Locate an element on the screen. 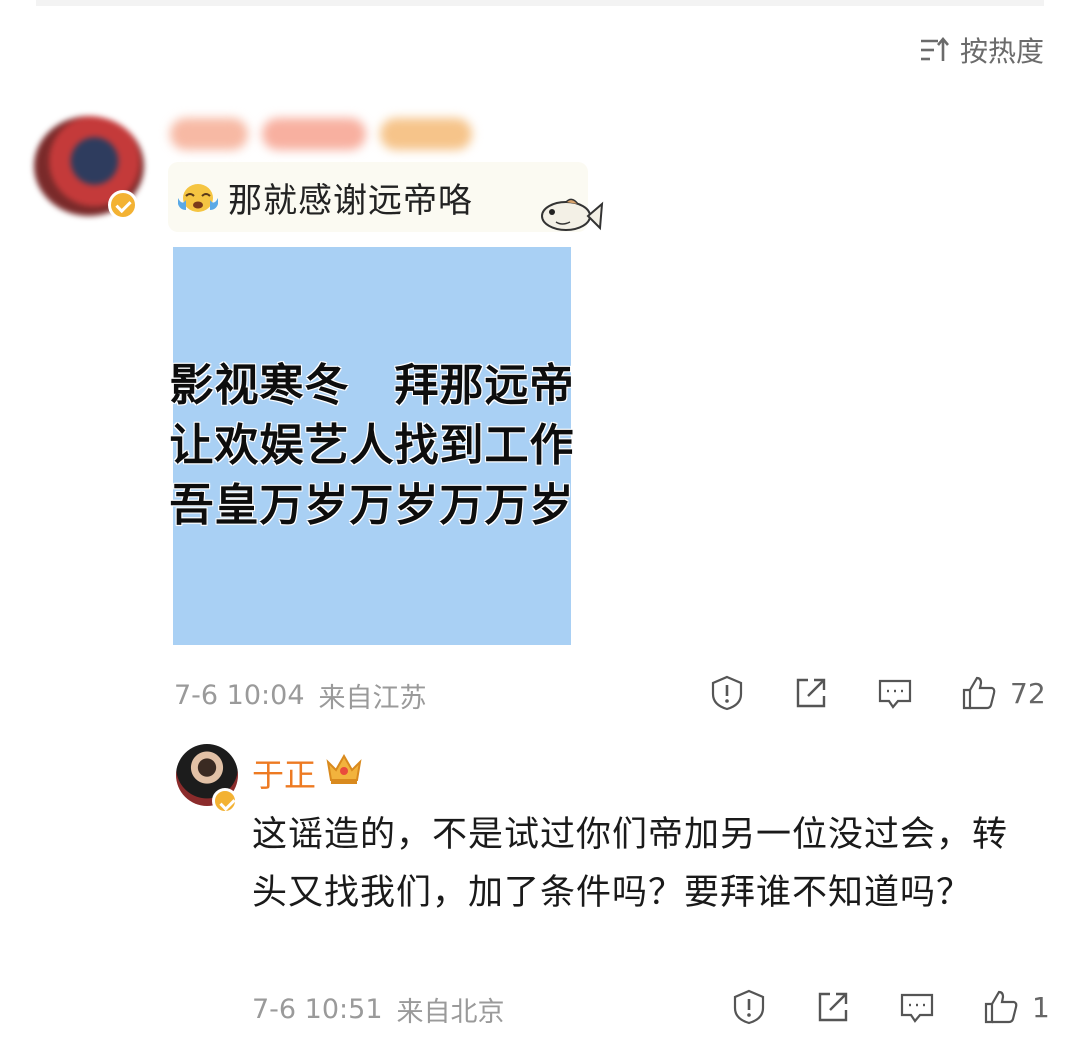  reply-username: 于正 is located at coordinates (284, 773).